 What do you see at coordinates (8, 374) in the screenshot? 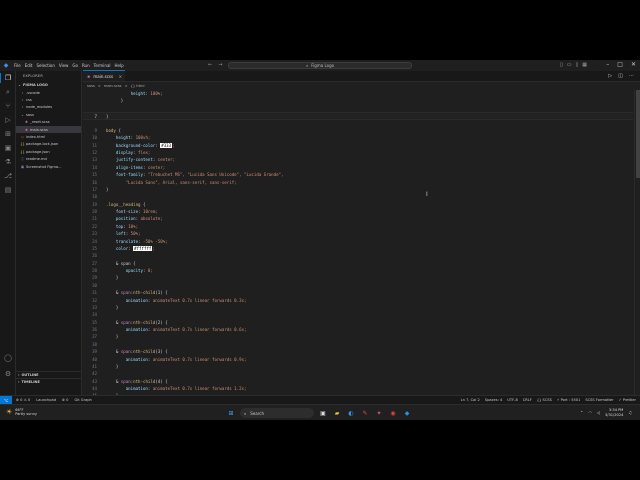
I see `manage-gear-icon: ⚙` at bounding box center [8, 374].